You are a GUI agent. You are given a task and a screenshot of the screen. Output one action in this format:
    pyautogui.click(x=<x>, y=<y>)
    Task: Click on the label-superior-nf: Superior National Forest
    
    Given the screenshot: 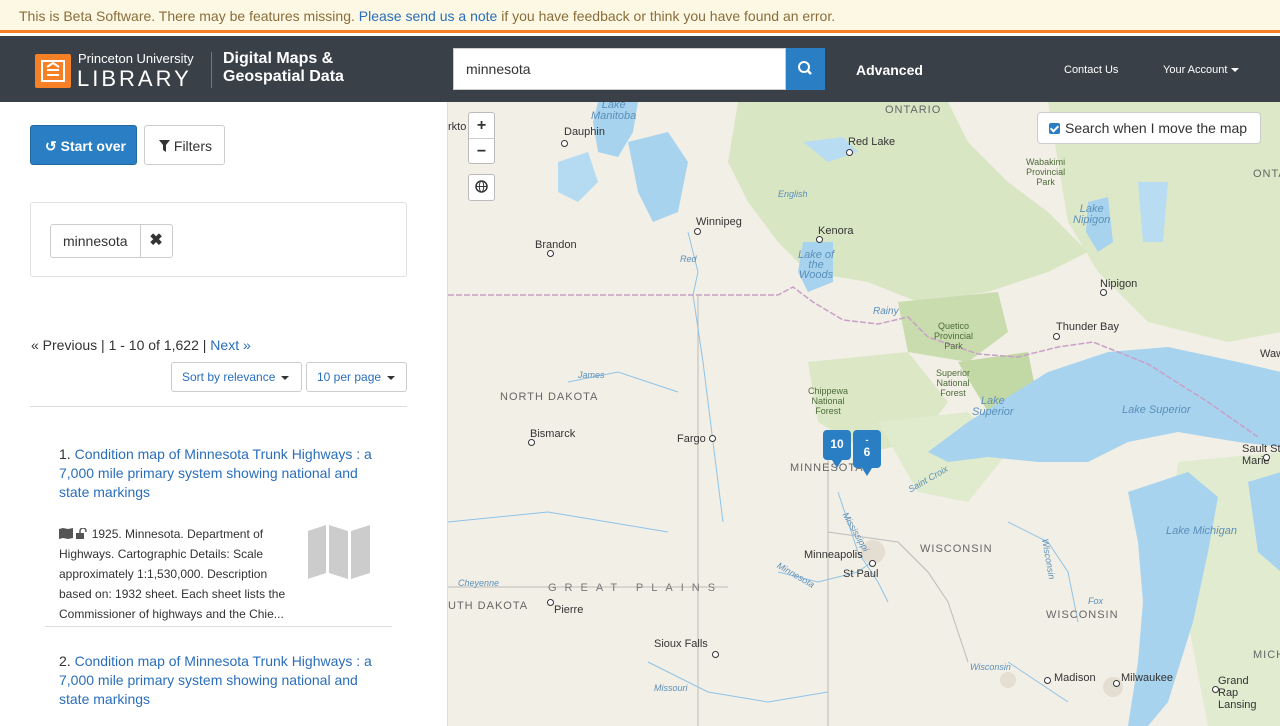 What is the action you would take?
    pyautogui.click(x=953, y=383)
    